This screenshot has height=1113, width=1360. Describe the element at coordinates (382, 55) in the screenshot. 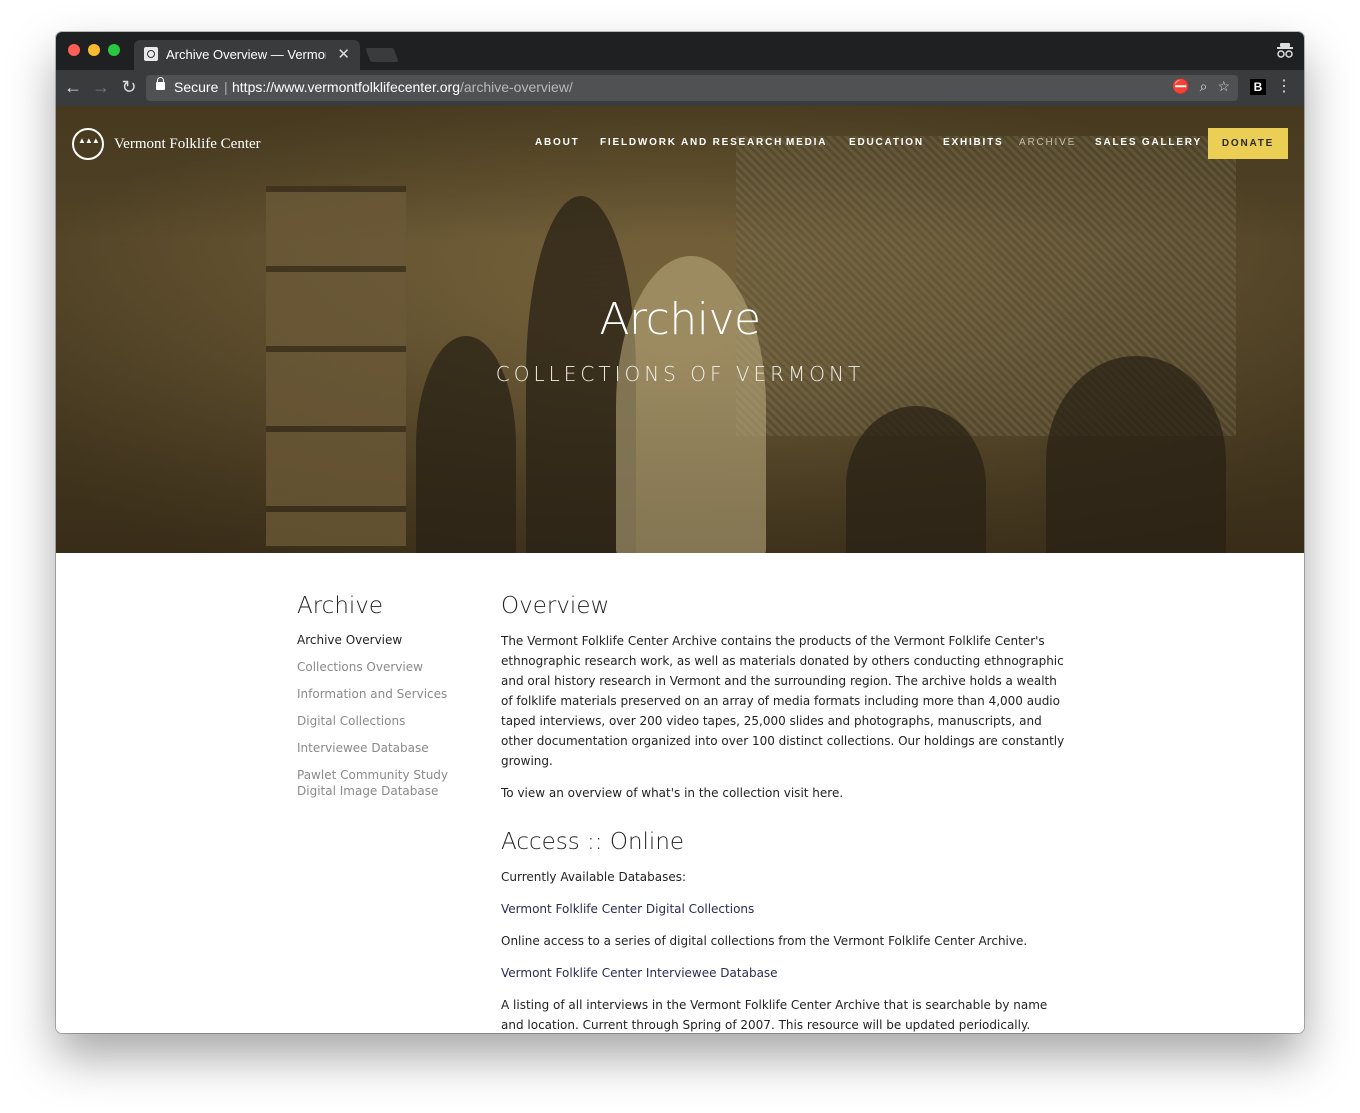

I see `new-tab-button` at that location.